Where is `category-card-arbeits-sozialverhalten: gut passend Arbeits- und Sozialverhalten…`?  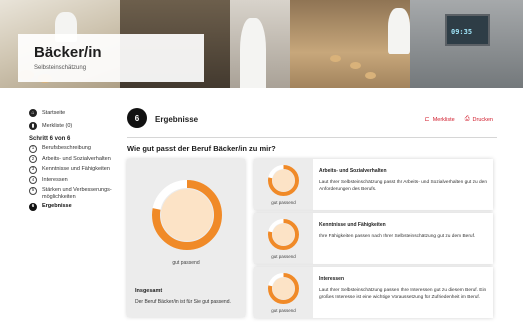 category-card-arbeits-sozialverhalten: gut passend Arbeits- und Sozialverhalten… is located at coordinates (373, 184).